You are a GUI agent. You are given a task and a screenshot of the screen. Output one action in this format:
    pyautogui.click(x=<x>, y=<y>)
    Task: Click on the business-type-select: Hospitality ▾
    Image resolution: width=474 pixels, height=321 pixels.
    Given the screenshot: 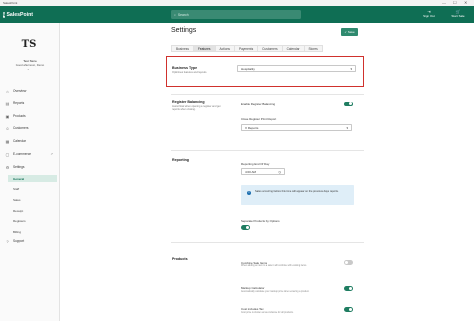 What is the action you would take?
    pyautogui.click(x=296, y=68)
    